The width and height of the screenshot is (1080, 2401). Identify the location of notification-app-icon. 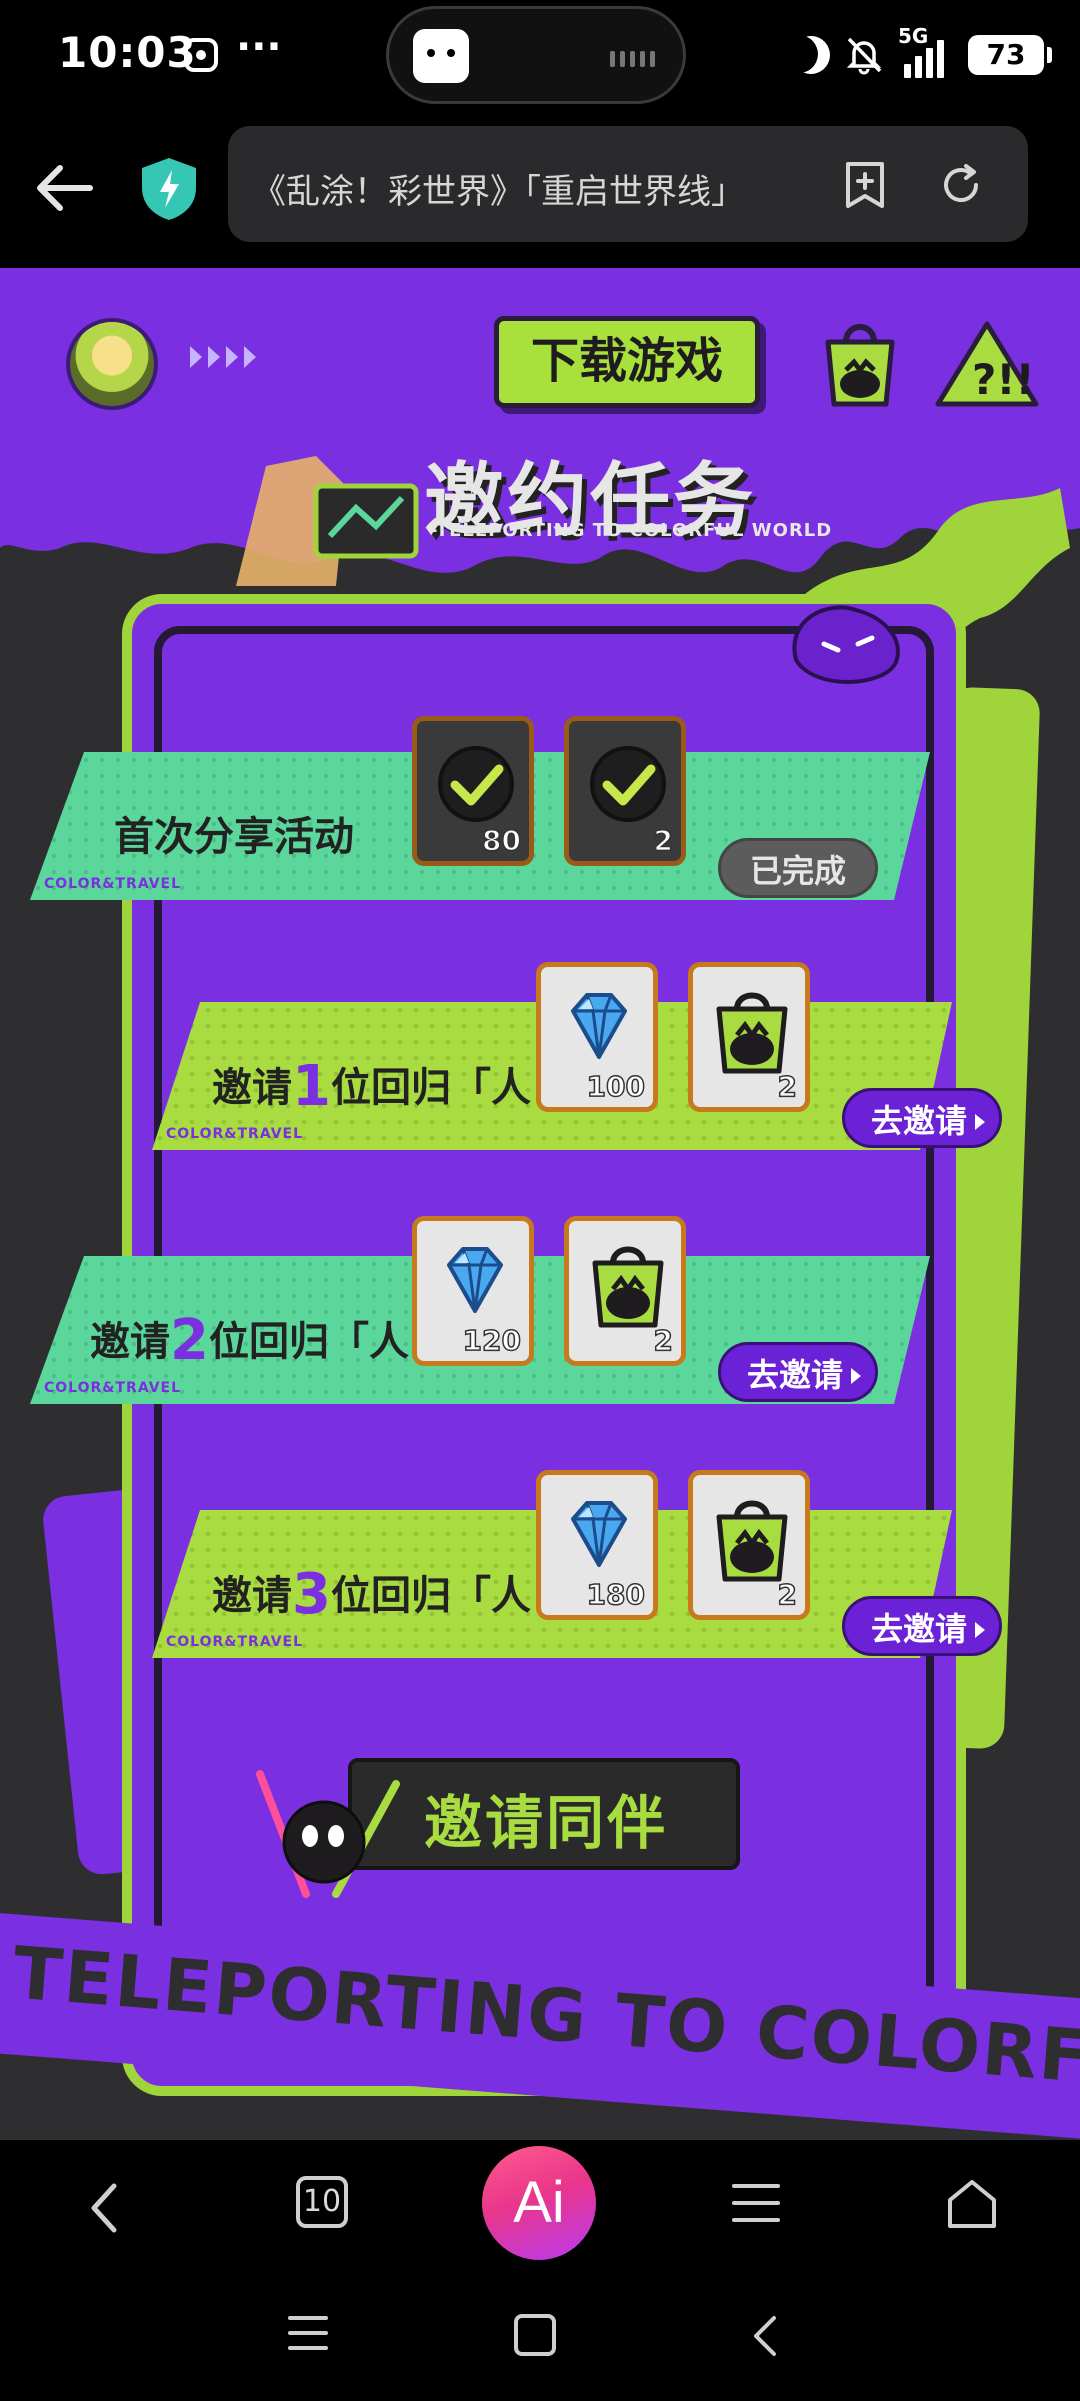
(201, 55).